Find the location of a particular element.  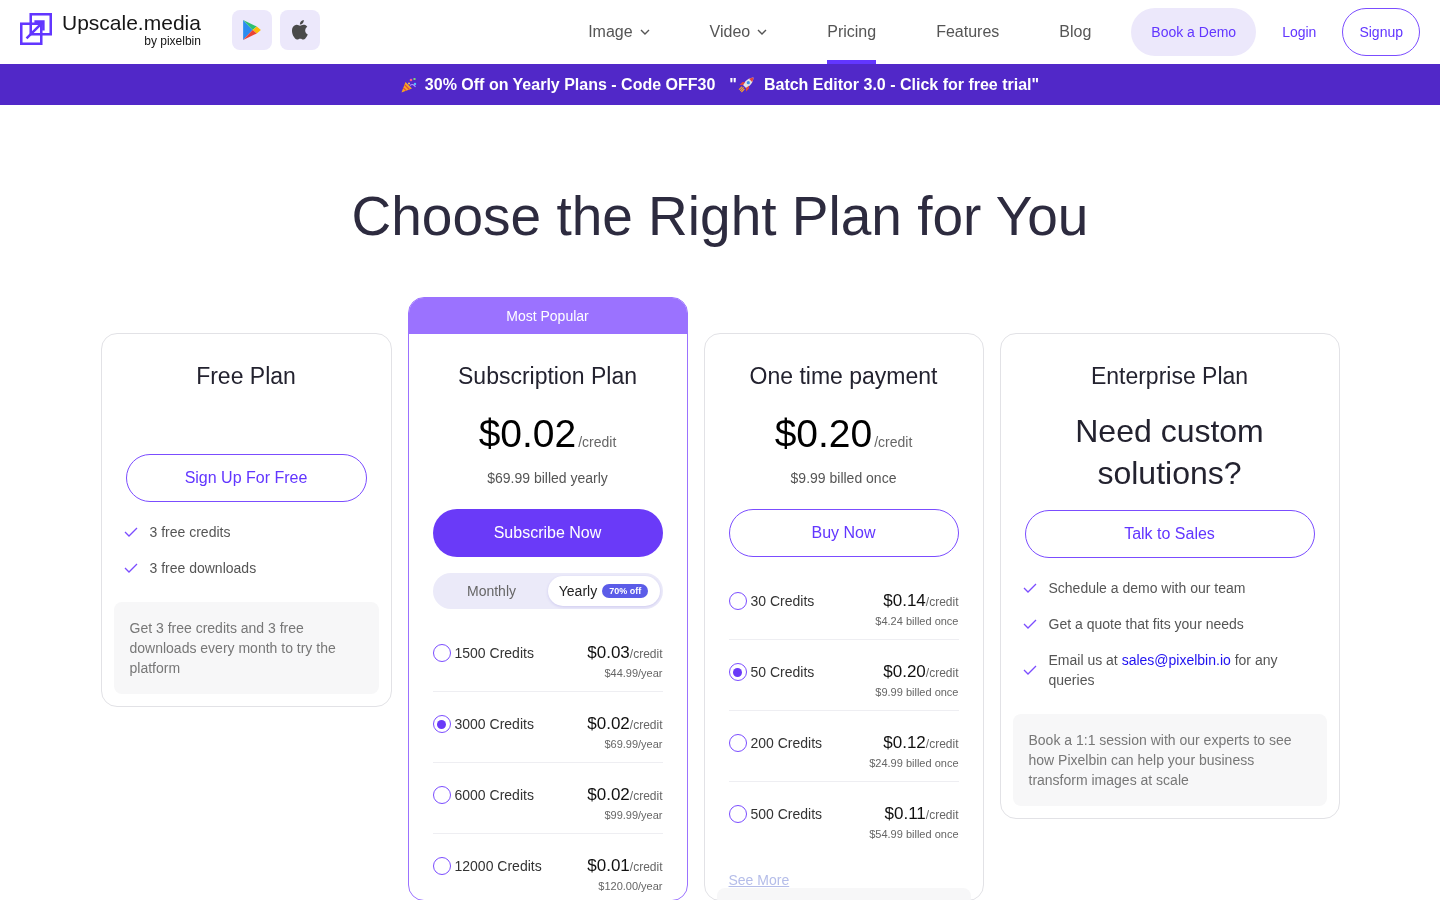

offer-text: 30% Off on Yearly Plans - Code OFF30 is located at coordinates (570, 84).